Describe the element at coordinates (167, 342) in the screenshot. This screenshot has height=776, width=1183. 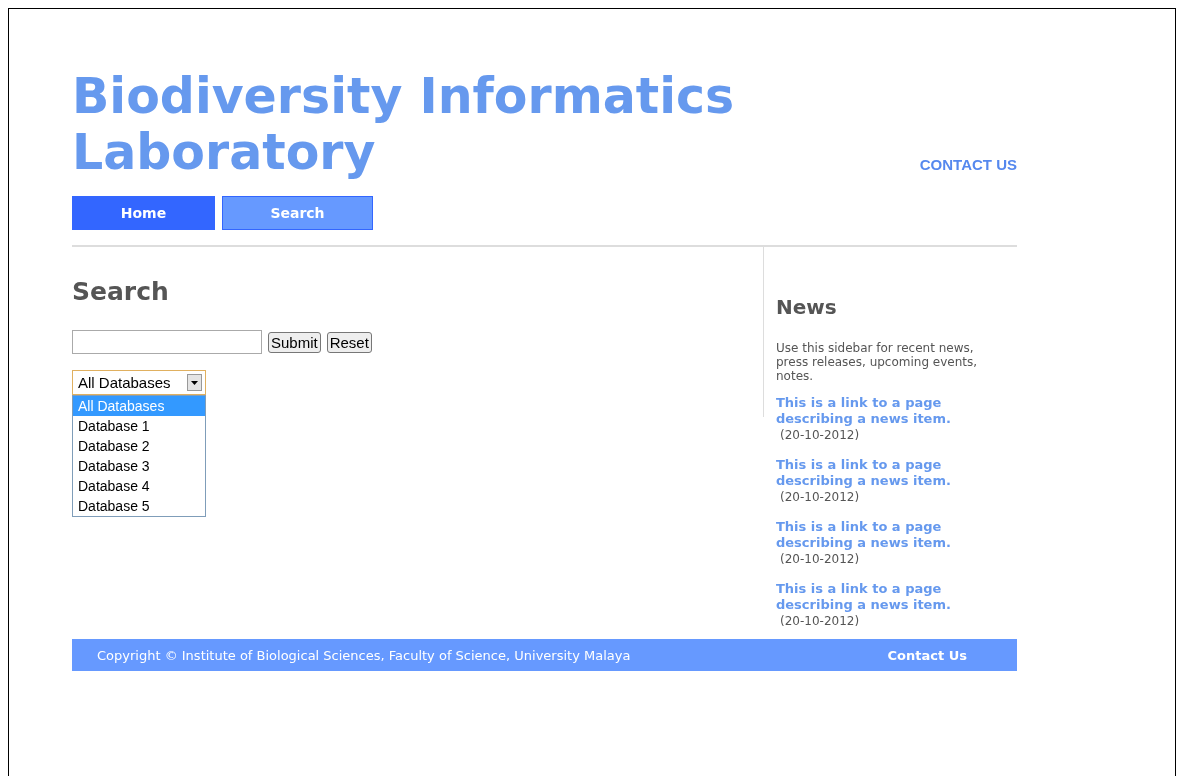
I see `search-field` at that location.